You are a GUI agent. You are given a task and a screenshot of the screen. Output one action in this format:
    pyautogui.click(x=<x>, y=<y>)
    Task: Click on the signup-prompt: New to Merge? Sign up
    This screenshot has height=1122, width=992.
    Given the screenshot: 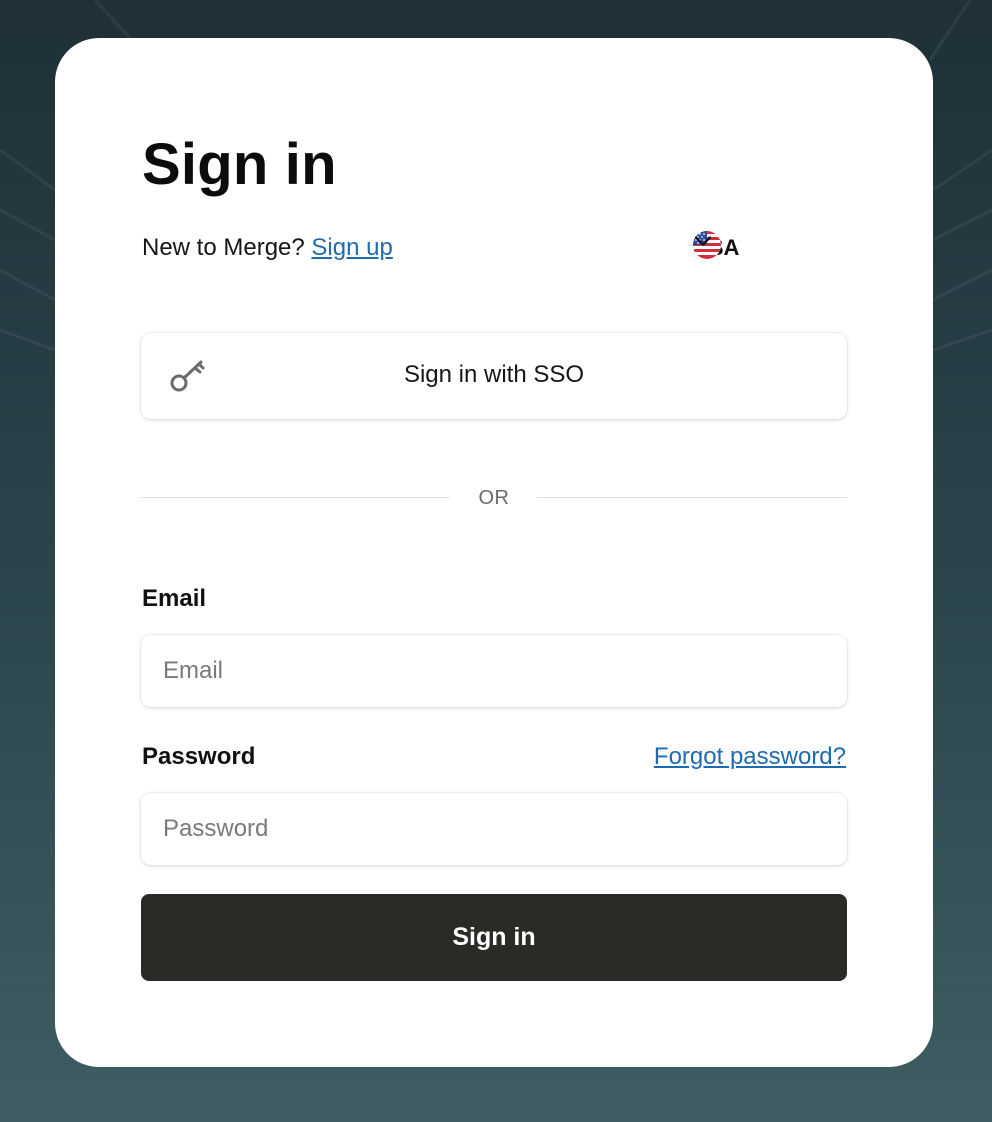 What is the action you would take?
    pyautogui.click(x=267, y=248)
    